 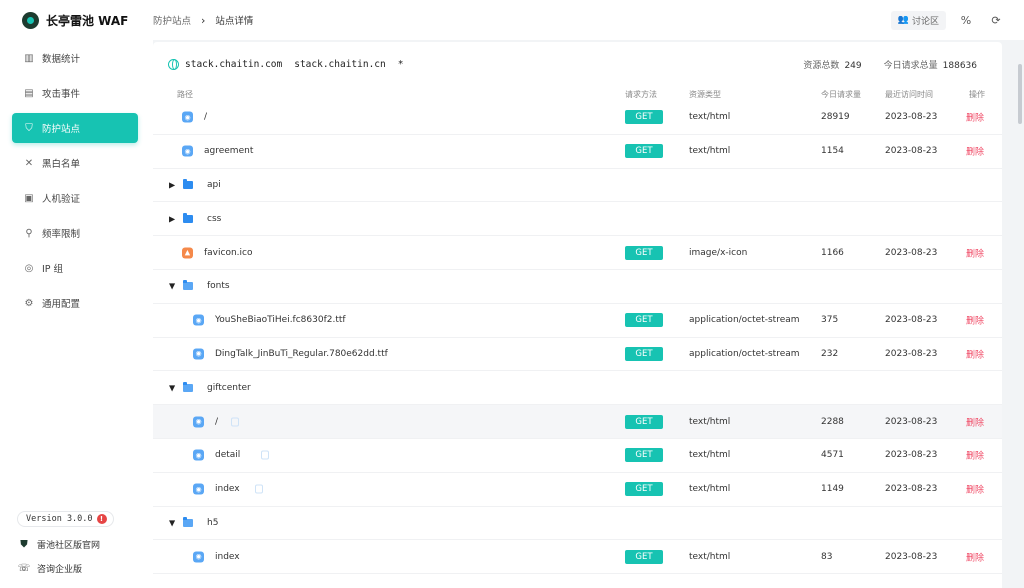 What do you see at coordinates (832, 455) in the screenshot?
I see `today-count: 4571` at bounding box center [832, 455].